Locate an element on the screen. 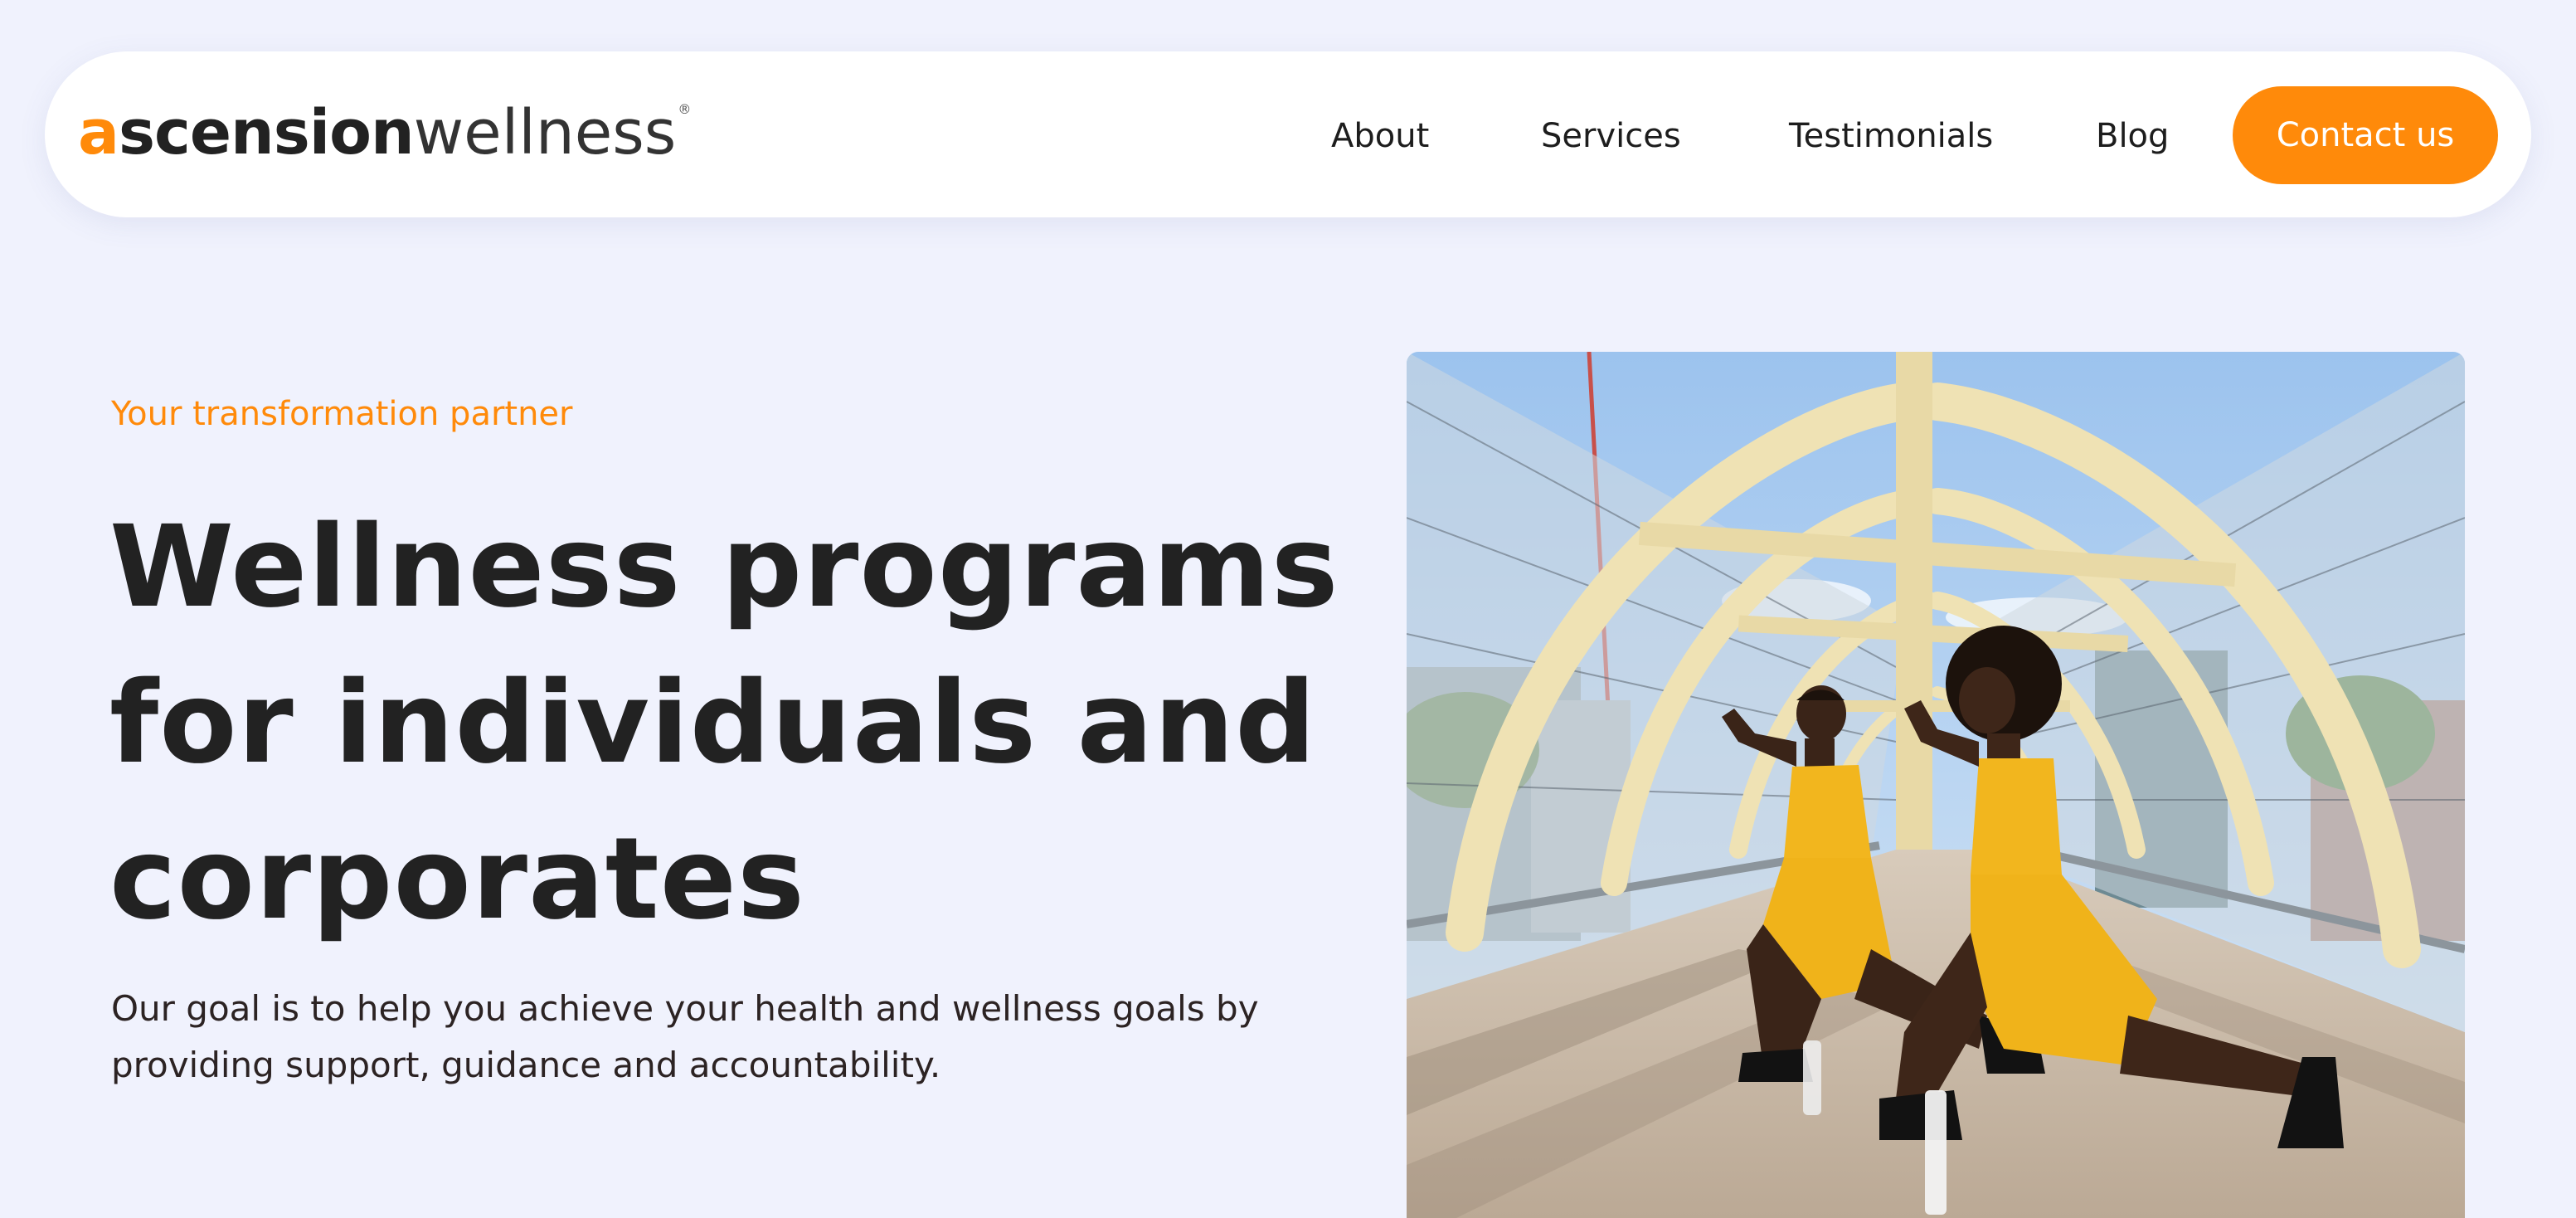  logo-light-text: wellness is located at coordinates (545, 132).